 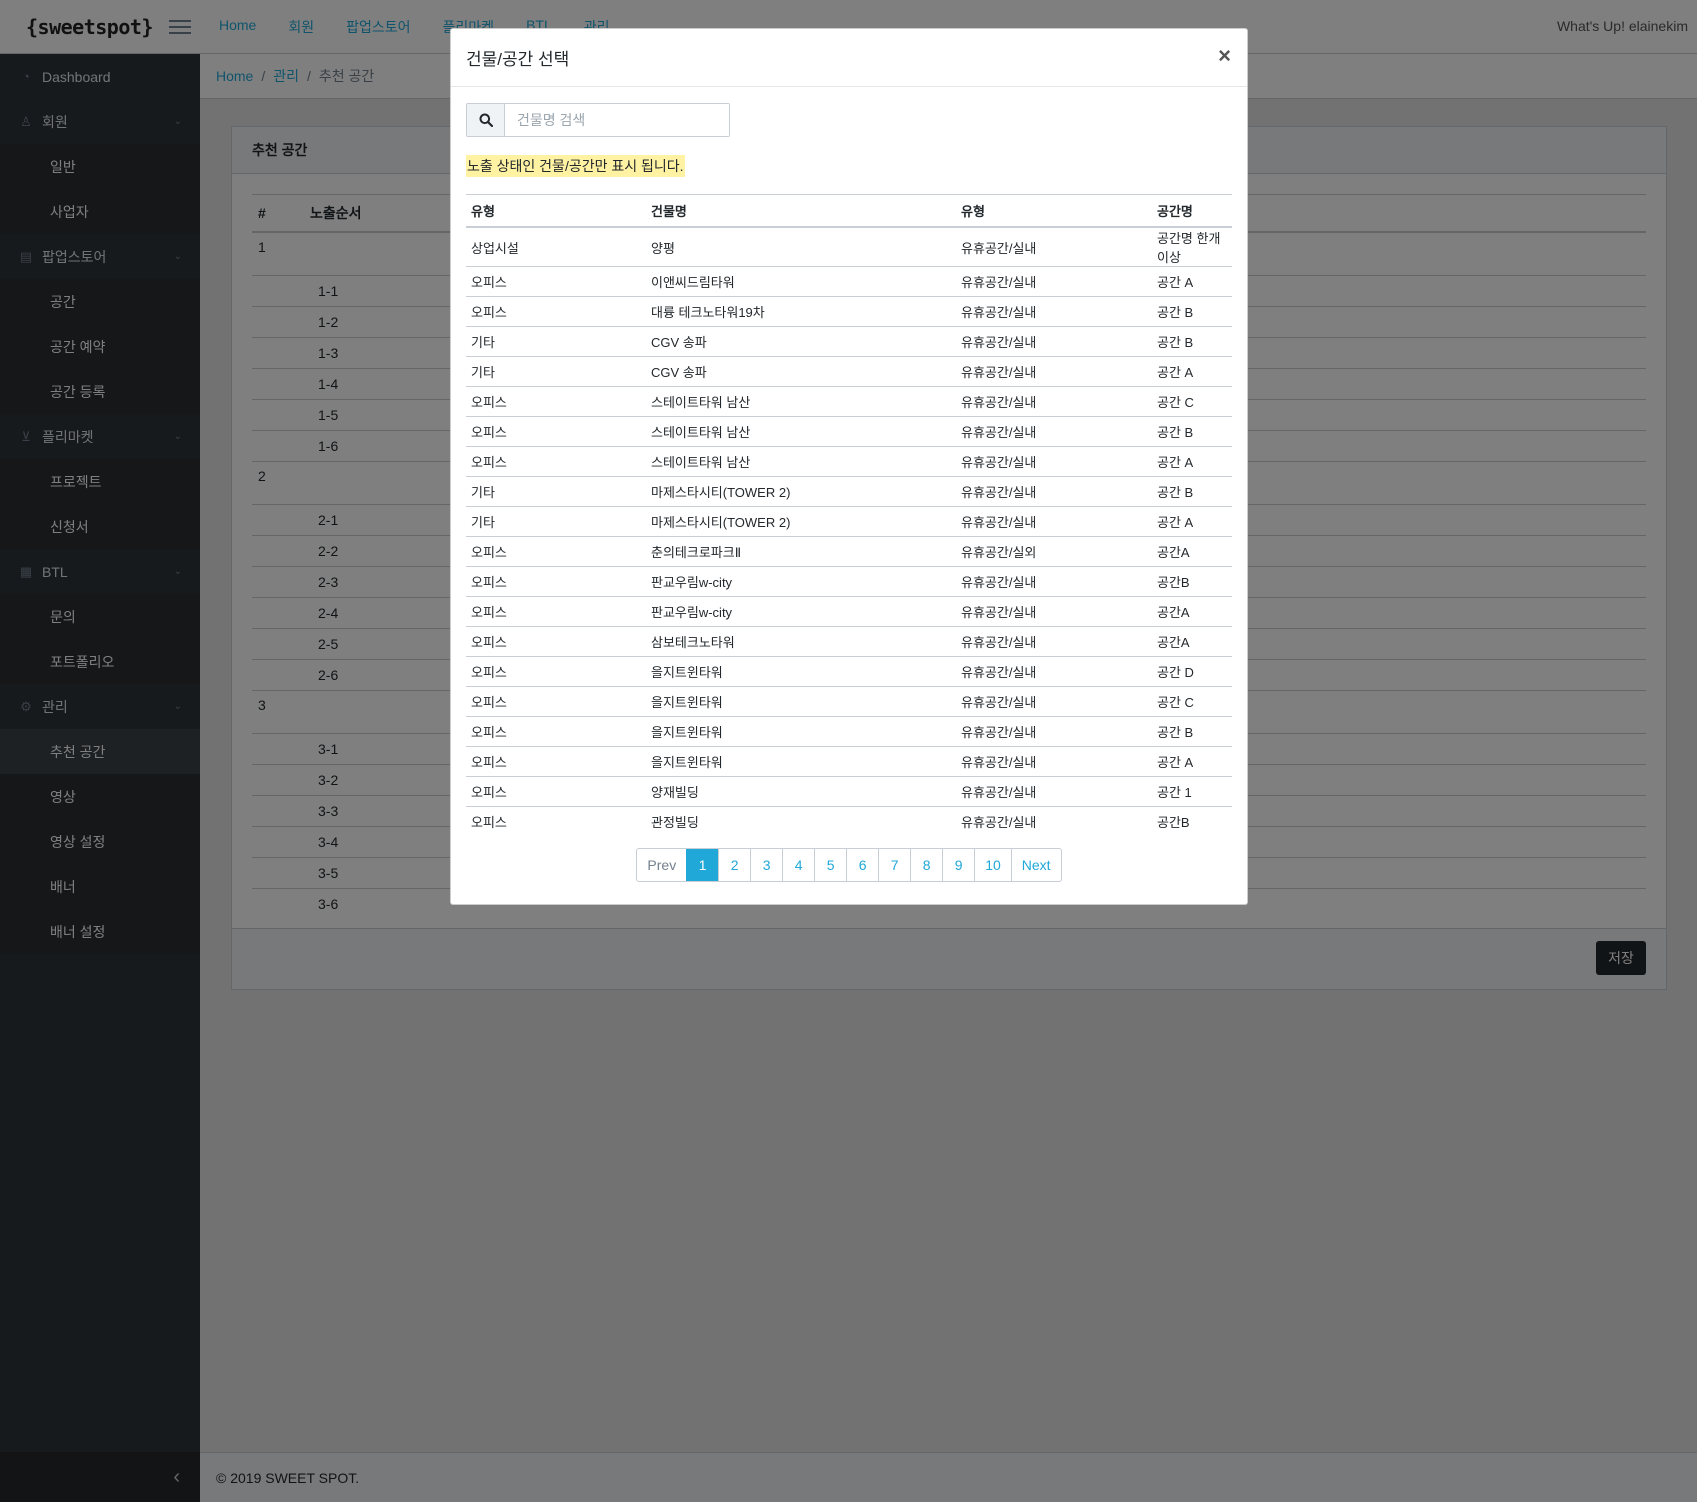 What do you see at coordinates (801, 247) in the screenshot?
I see `building-name-cell: 양평` at bounding box center [801, 247].